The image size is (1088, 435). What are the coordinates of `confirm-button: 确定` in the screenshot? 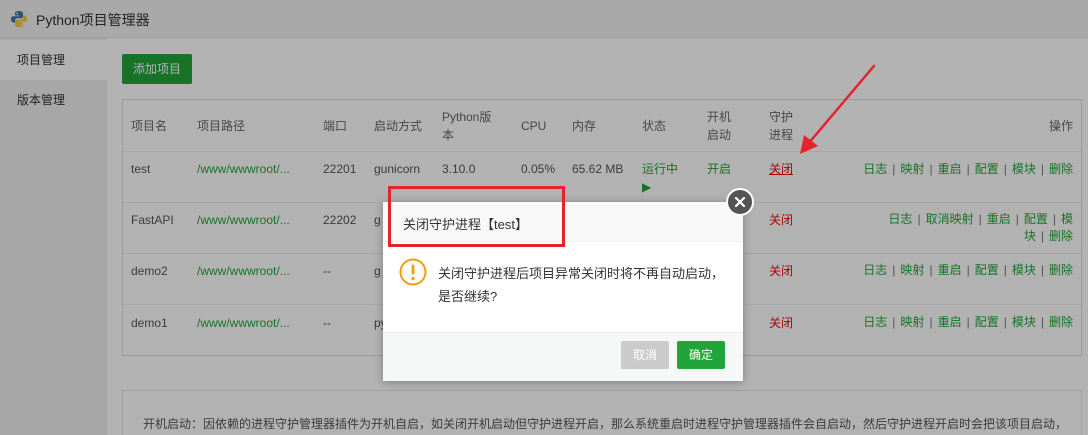 It's located at (701, 355).